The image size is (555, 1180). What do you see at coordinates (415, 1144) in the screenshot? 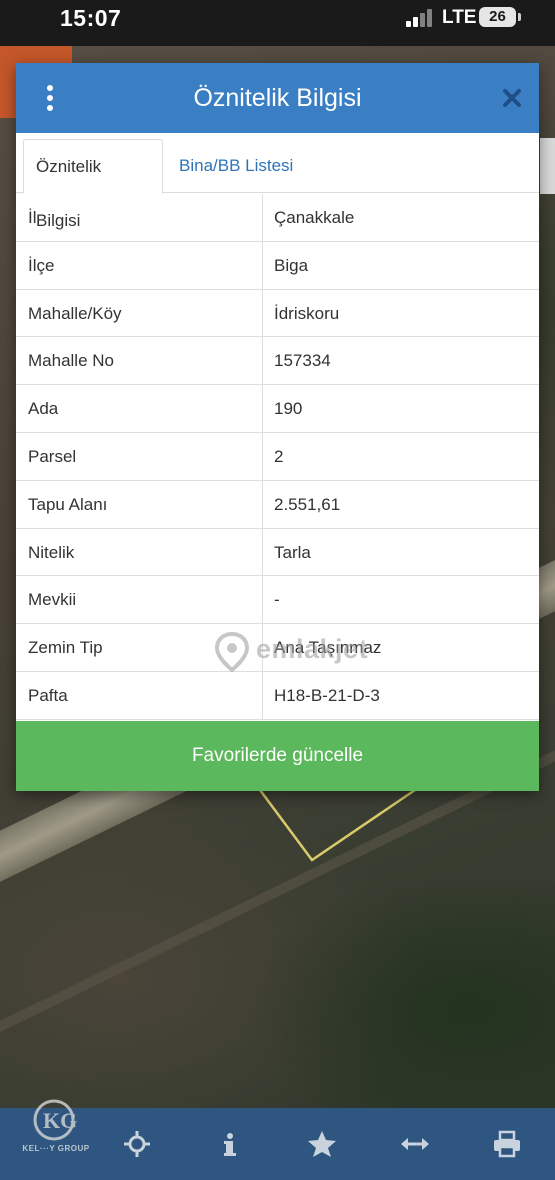
I see `measure-icon` at bounding box center [415, 1144].